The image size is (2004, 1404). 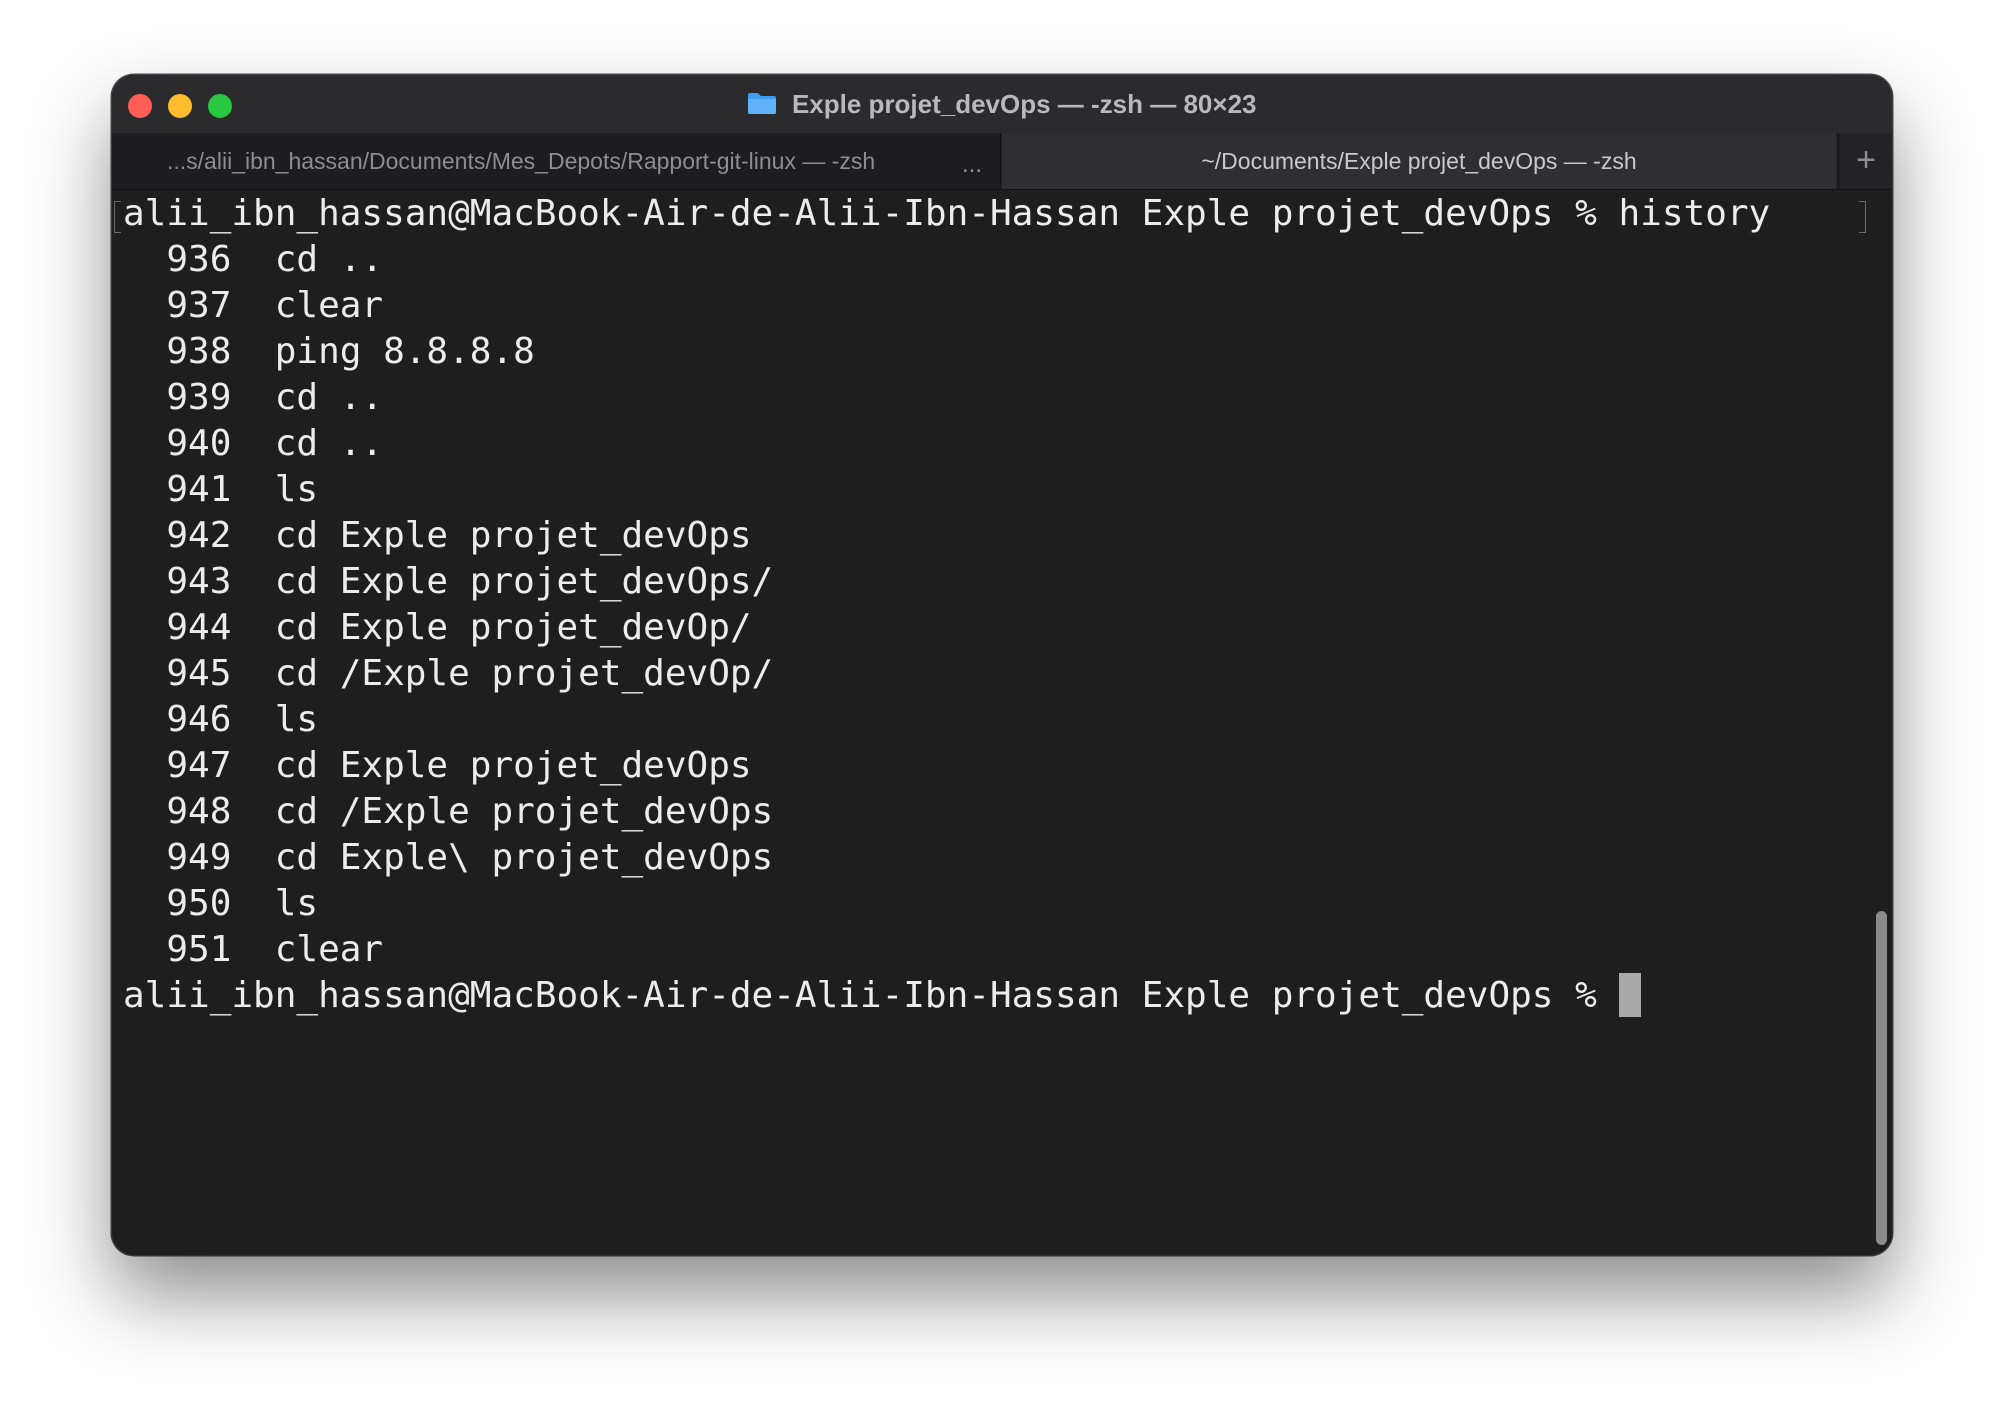 What do you see at coordinates (448, 581) in the screenshot?
I see `history-entry: 943 cd Exple projet_devOps/` at bounding box center [448, 581].